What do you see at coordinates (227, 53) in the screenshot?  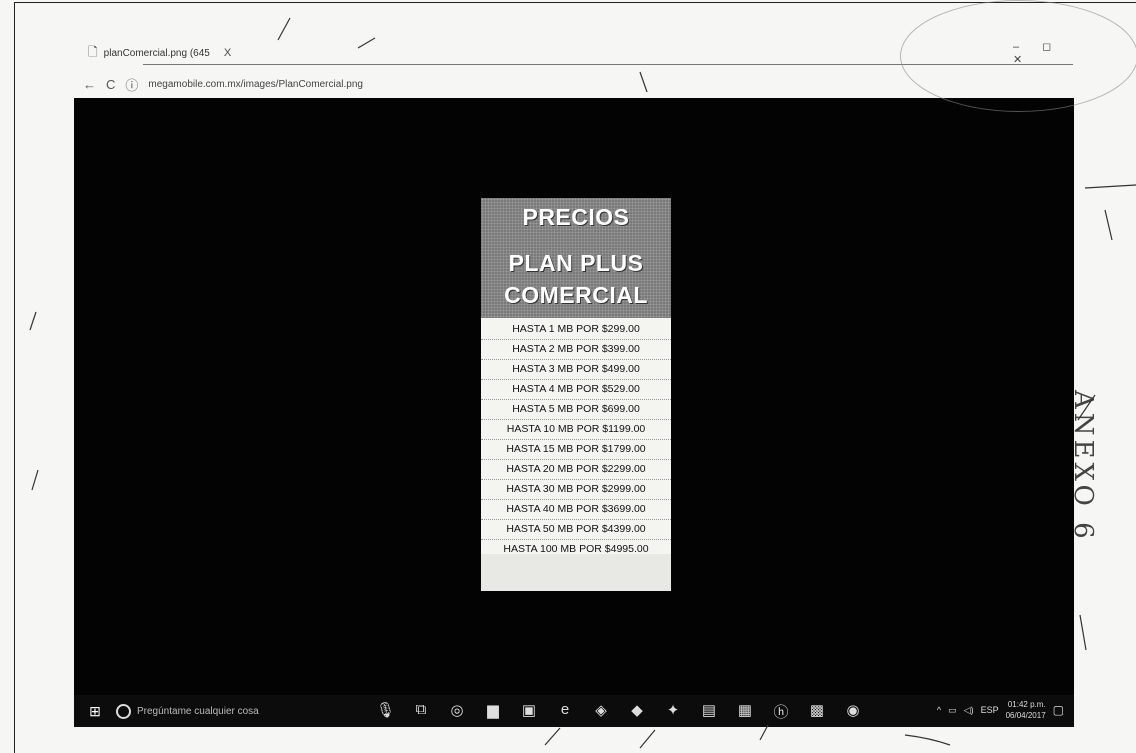 I see `tab-close-icon: X` at bounding box center [227, 53].